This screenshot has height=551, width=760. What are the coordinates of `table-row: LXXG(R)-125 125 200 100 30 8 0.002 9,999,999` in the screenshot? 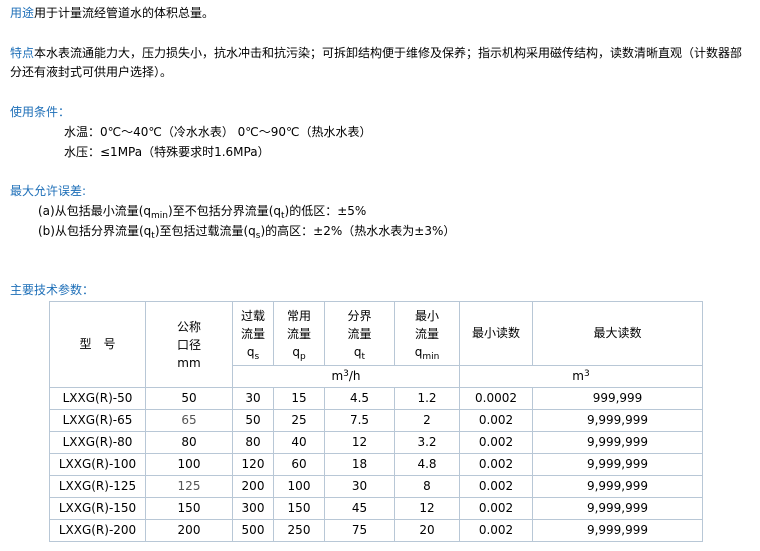 It's located at (376, 486).